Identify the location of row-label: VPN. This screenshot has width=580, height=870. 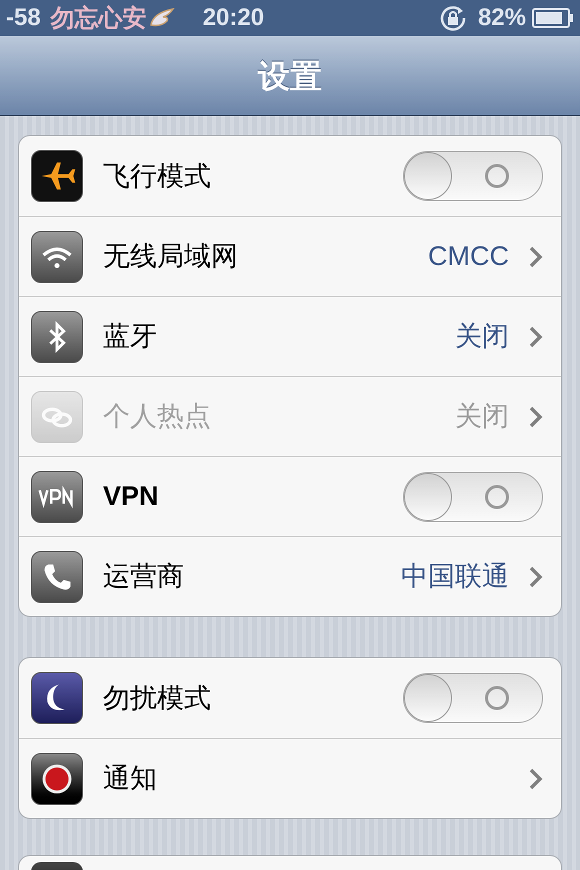
(131, 497).